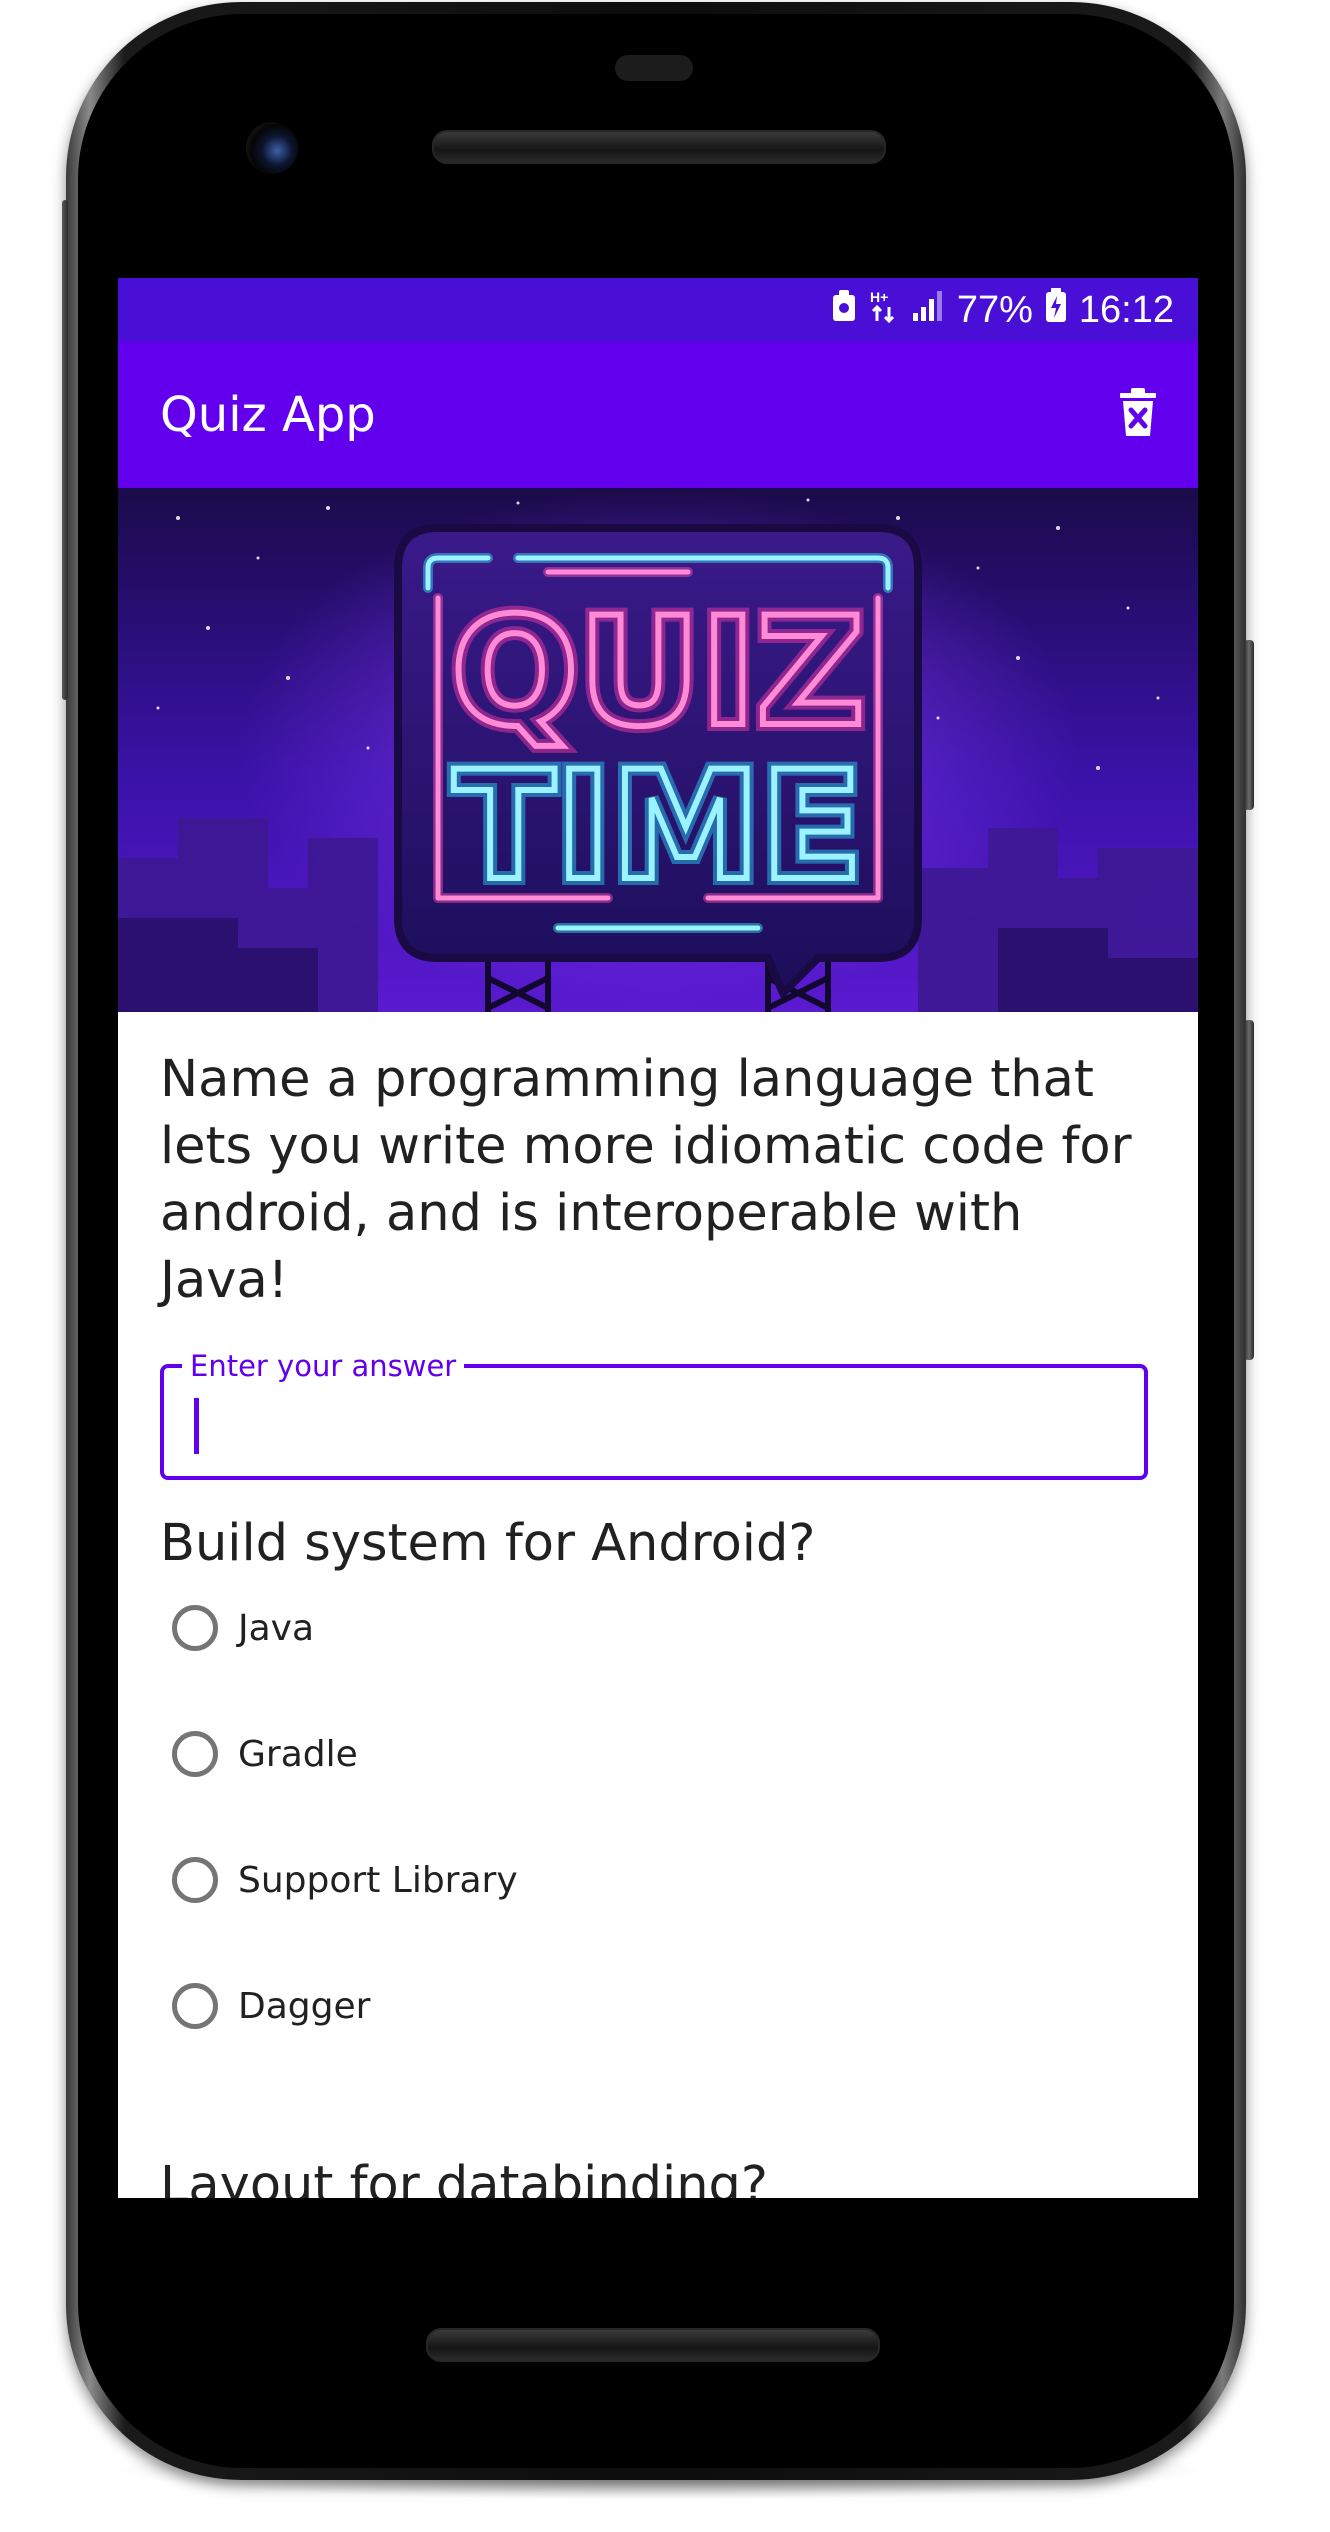 The image size is (1330, 2532). What do you see at coordinates (65, 450) in the screenshot?
I see `left-side-accent` at bounding box center [65, 450].